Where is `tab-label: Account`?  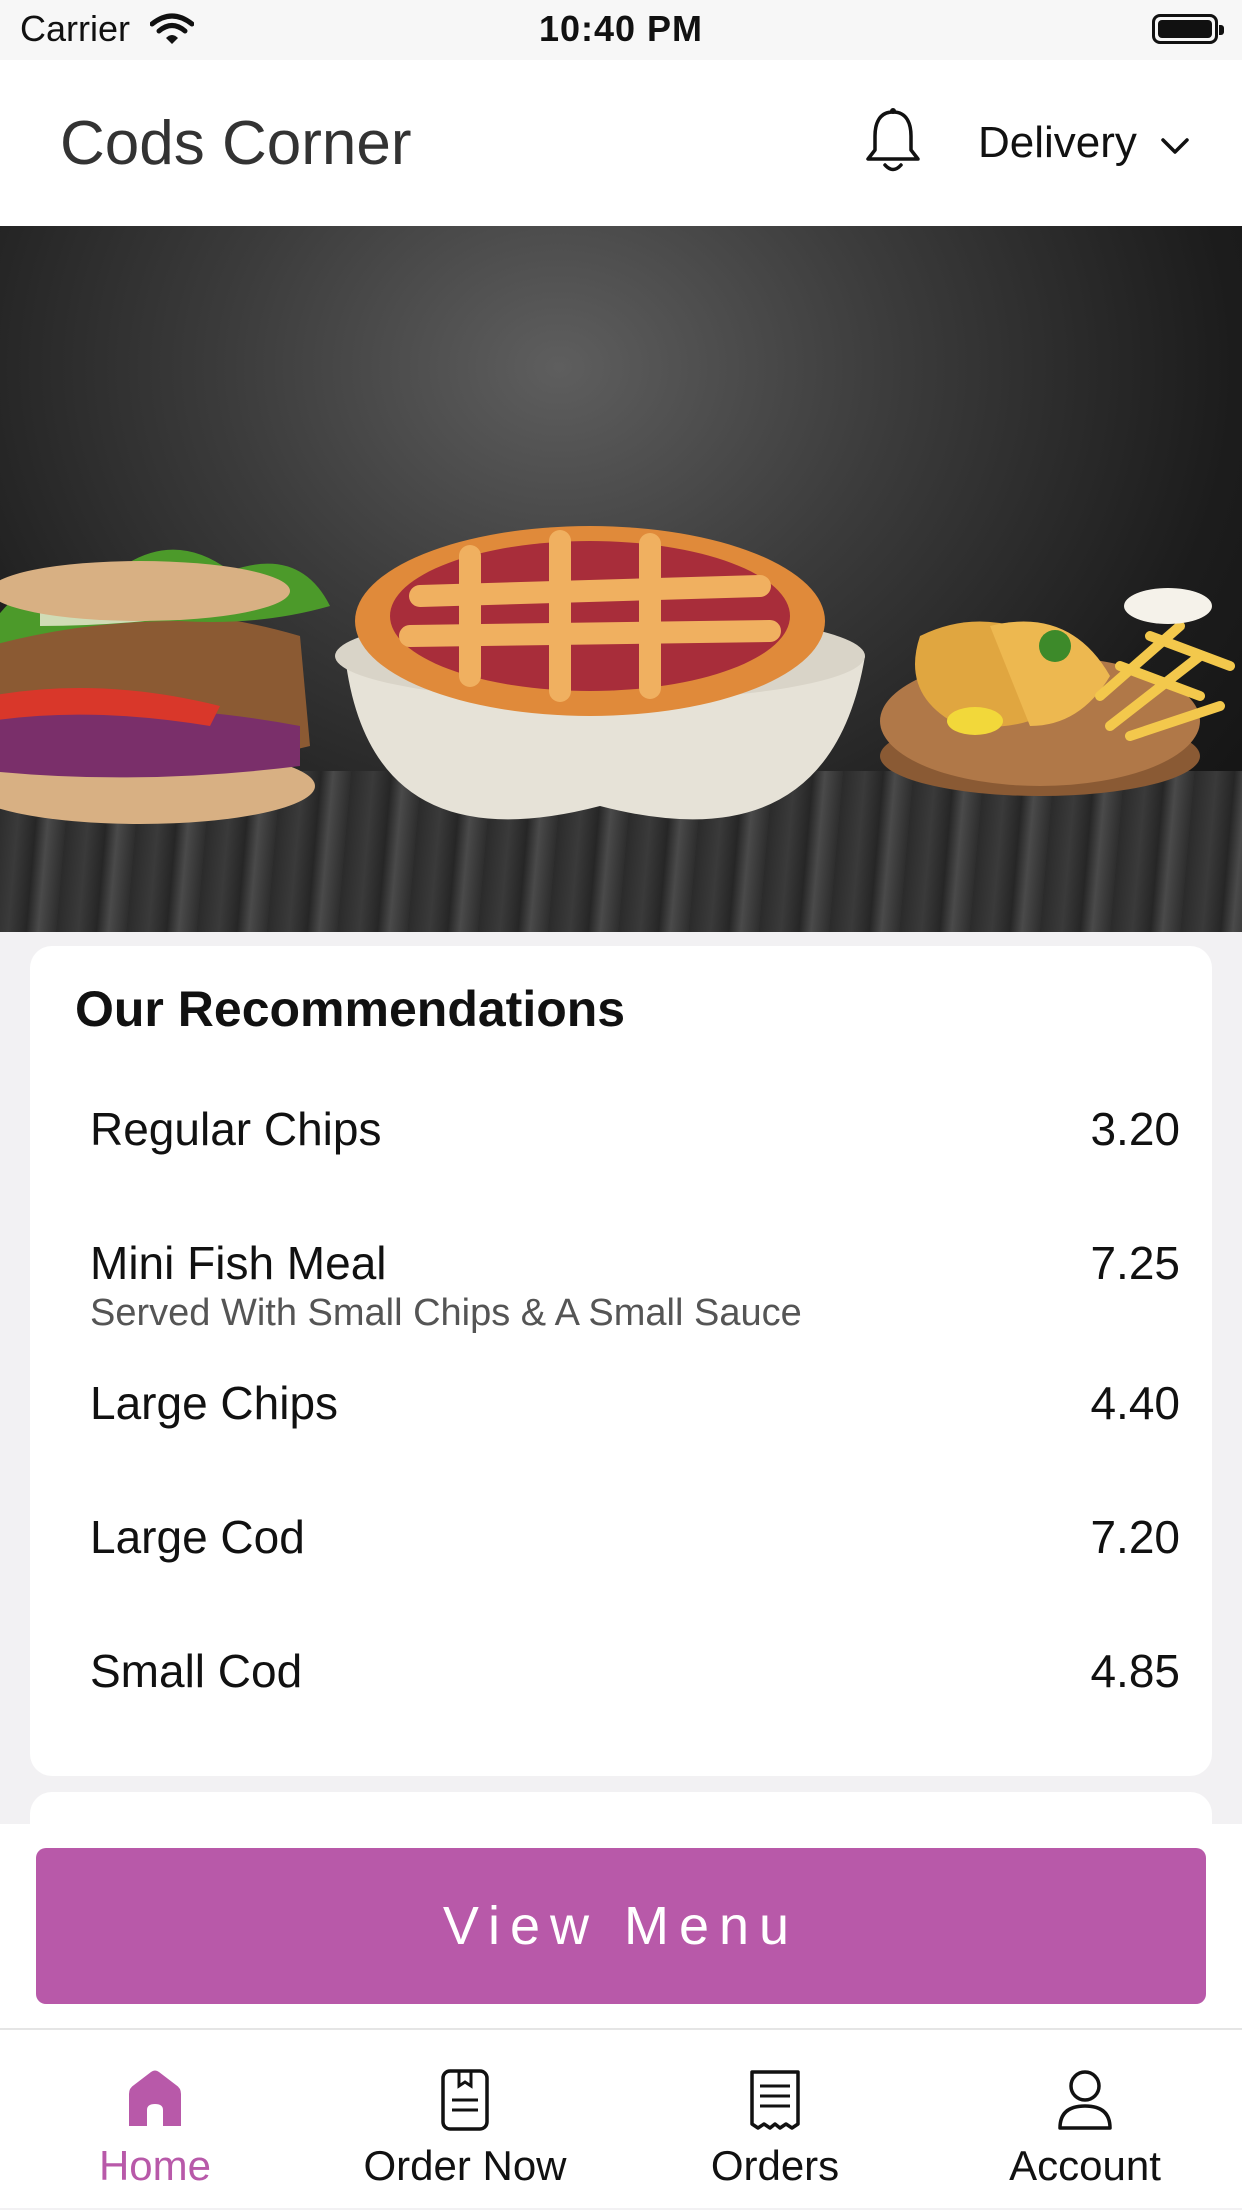
tab-label: Account is located at coordinates (1085, 2165).